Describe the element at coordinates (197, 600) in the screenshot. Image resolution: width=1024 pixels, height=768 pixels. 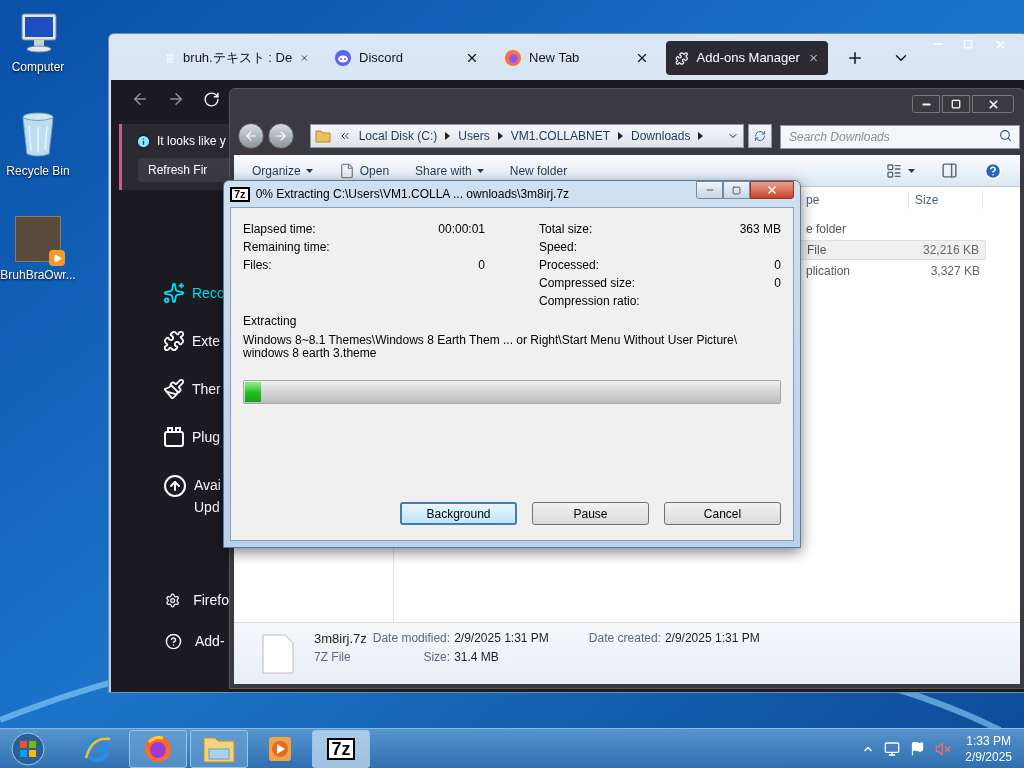
I see `sidebar-link: Firefo` at that location.